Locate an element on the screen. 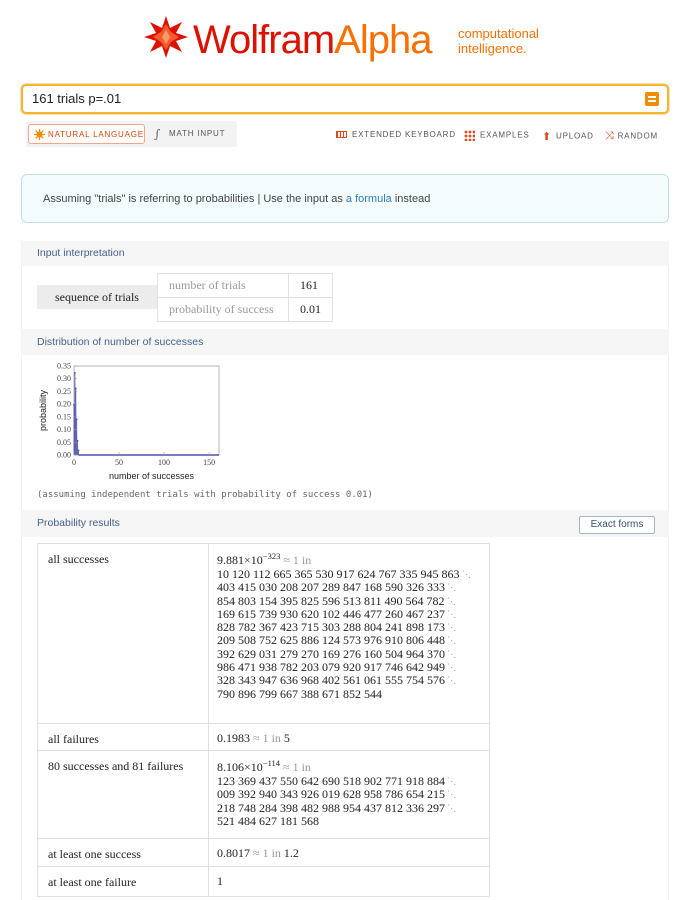 The width and height of the screenshot is (681, 900). equals-icon is located at coordinates (652, 99).